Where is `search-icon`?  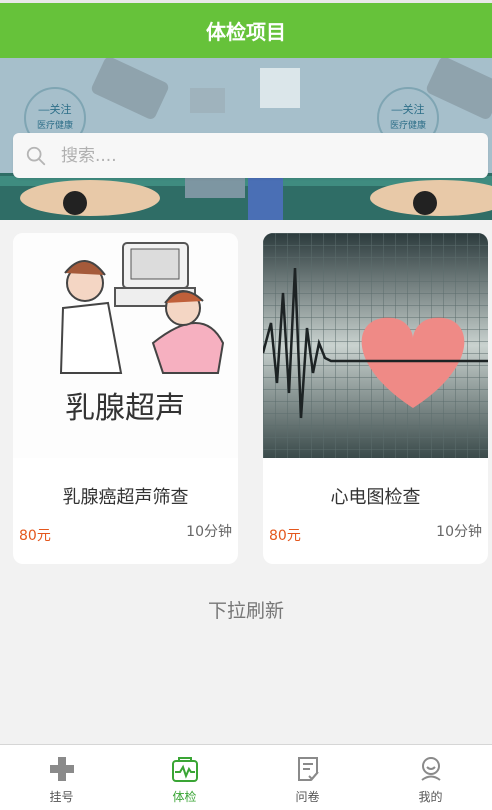
search-icon is located at coordinates (36, 155).